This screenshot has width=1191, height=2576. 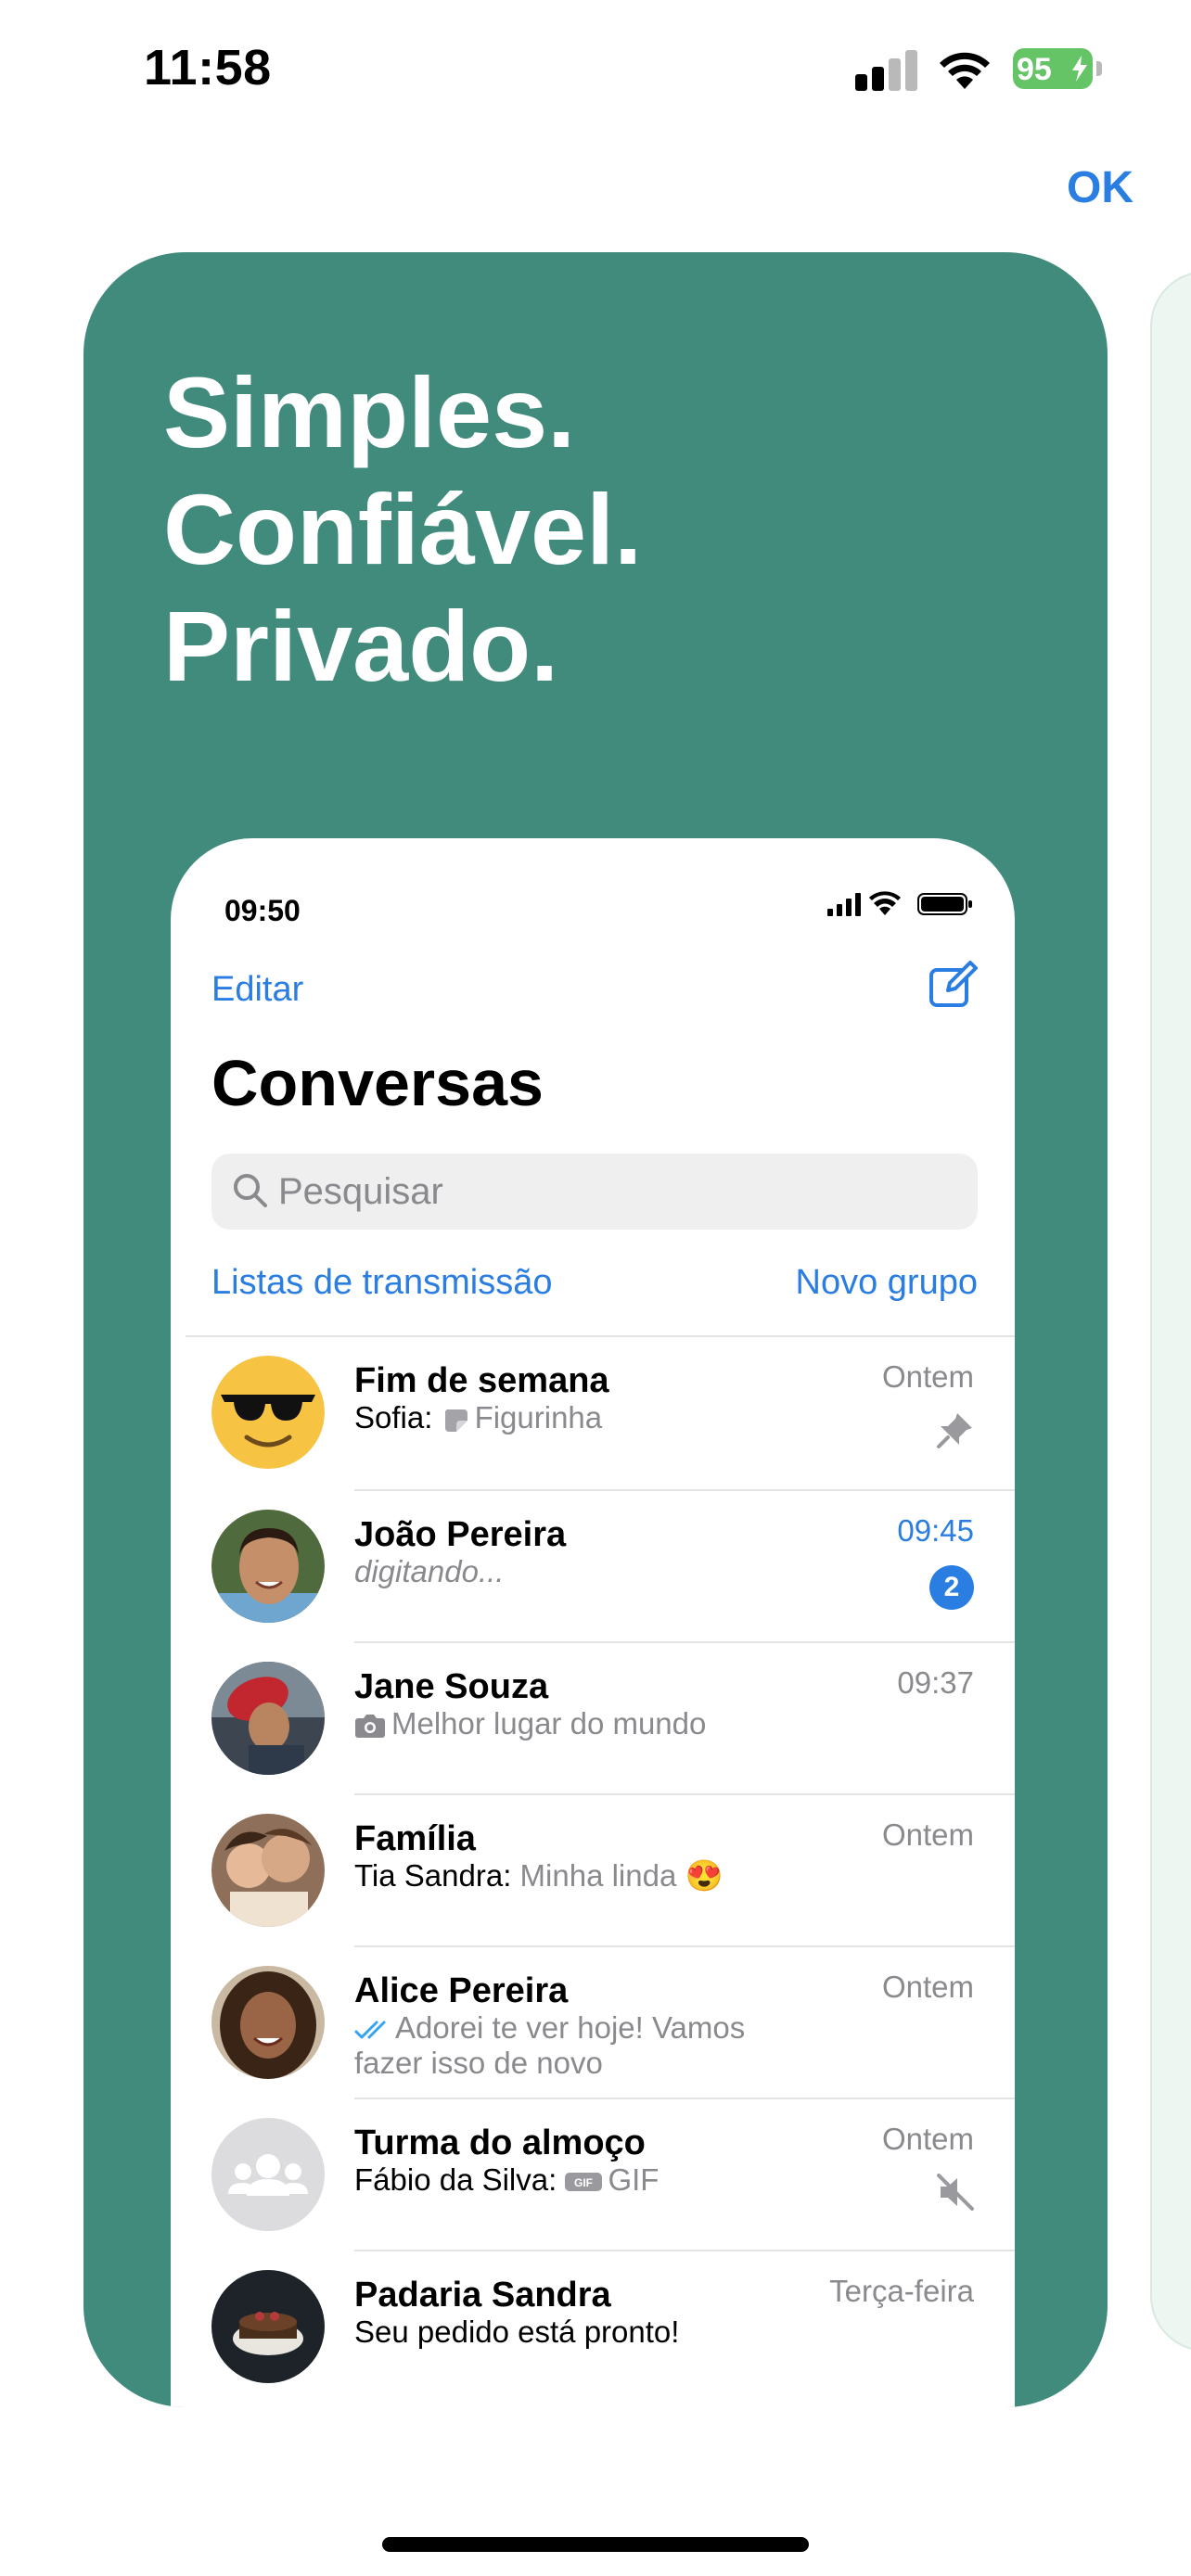 What do you see at coordinates (935, 1531) in the screenshot?
I see `chat-time: 09:45` at bounding box center [935, 1531].